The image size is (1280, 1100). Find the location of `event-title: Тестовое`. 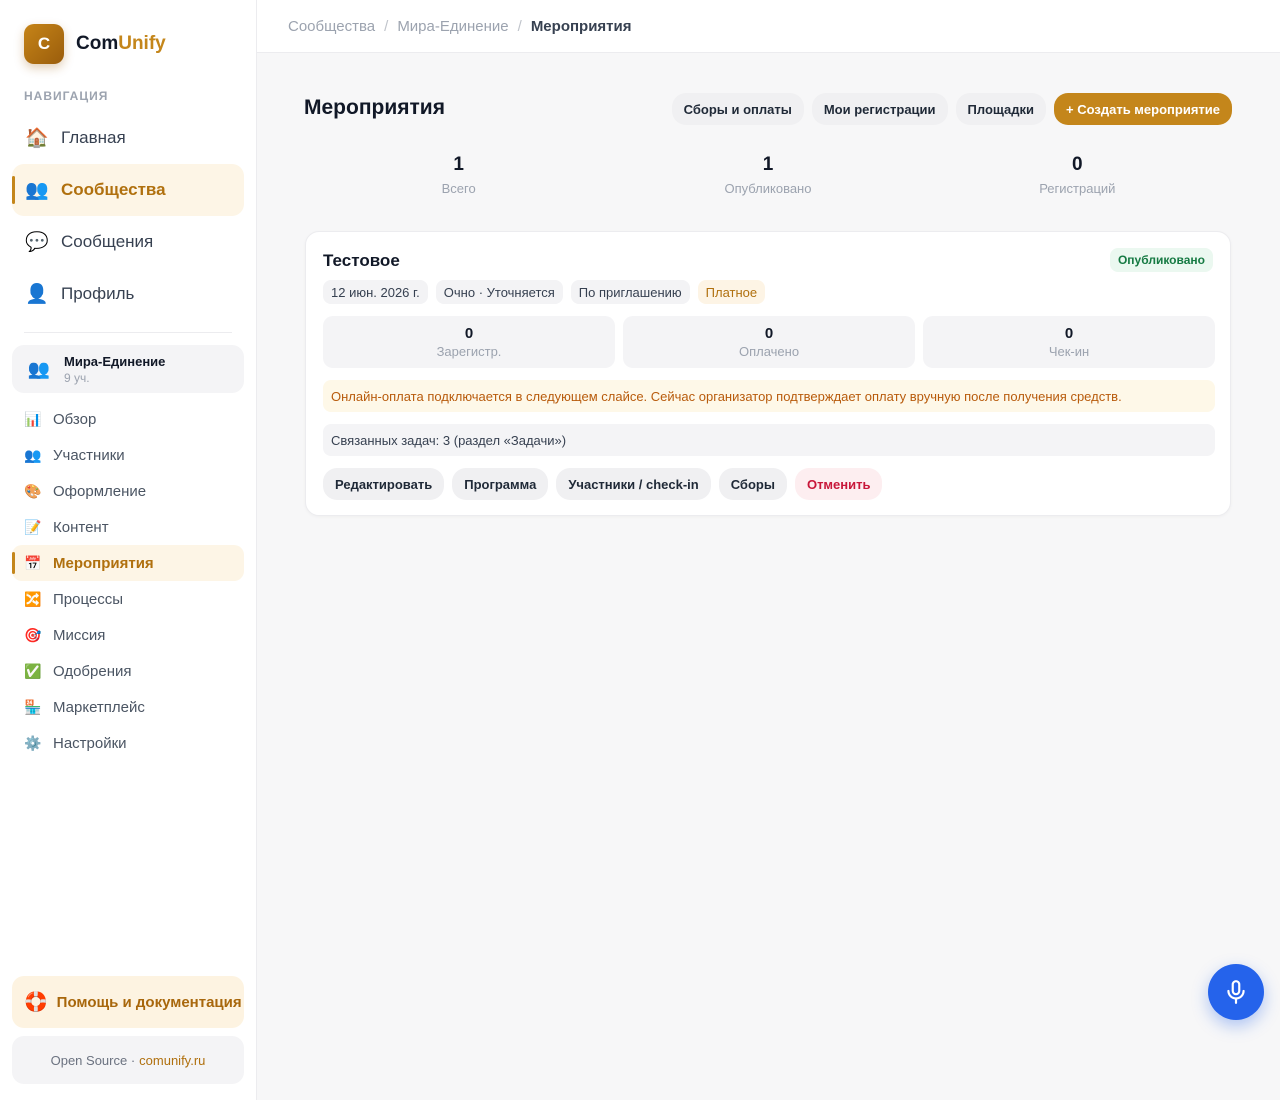

event-title: Тестовое is located at coordinates (361, 261).